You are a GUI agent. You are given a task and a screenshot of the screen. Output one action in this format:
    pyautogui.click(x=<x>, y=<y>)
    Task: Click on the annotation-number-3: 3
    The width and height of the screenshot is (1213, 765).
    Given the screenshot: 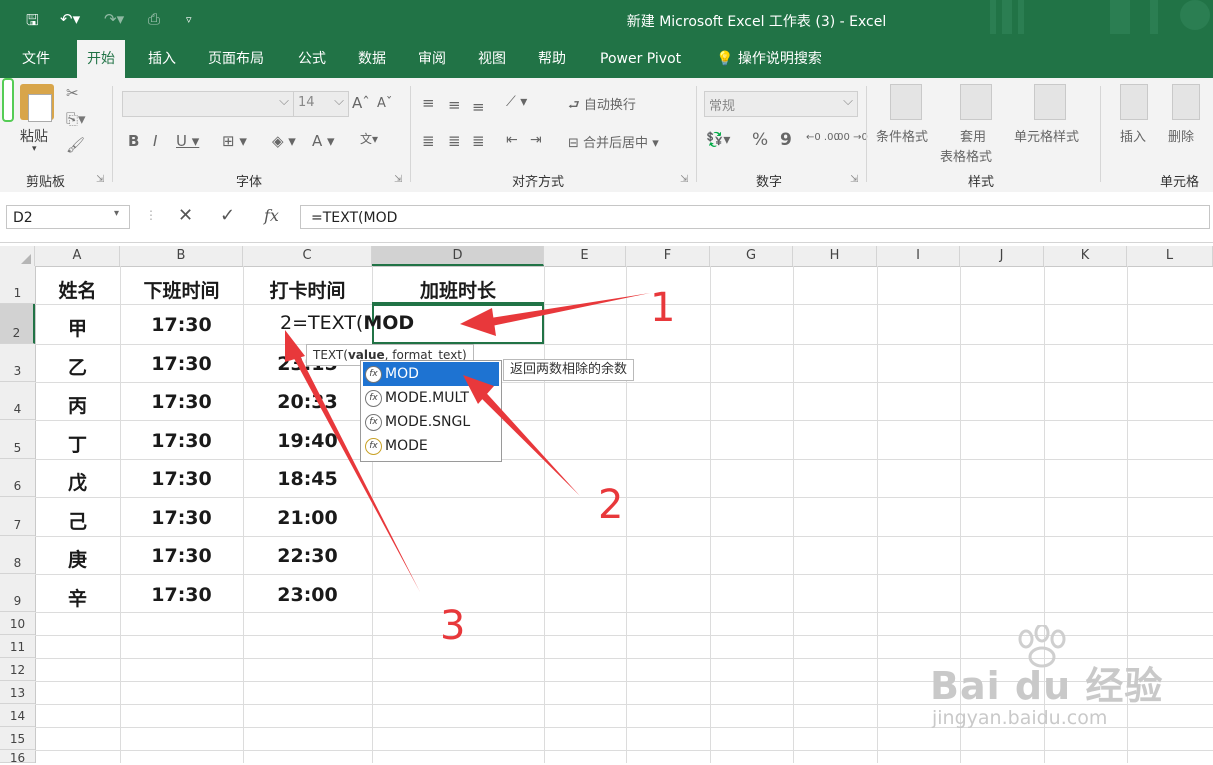 What is the action you would take?
    pyautogui.click(x=453, y=626)
    